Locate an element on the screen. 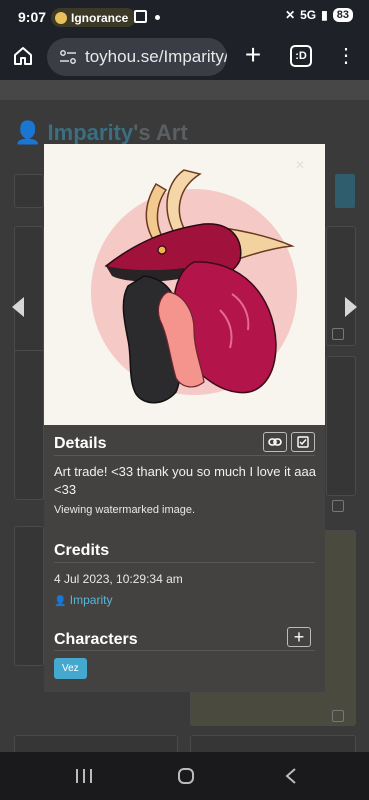 The height and width of the screenshot is (800, 369). browser-toolbar: toyhou.se/Imparity/a + :D ⋮ is located at coordinates (184, 57).